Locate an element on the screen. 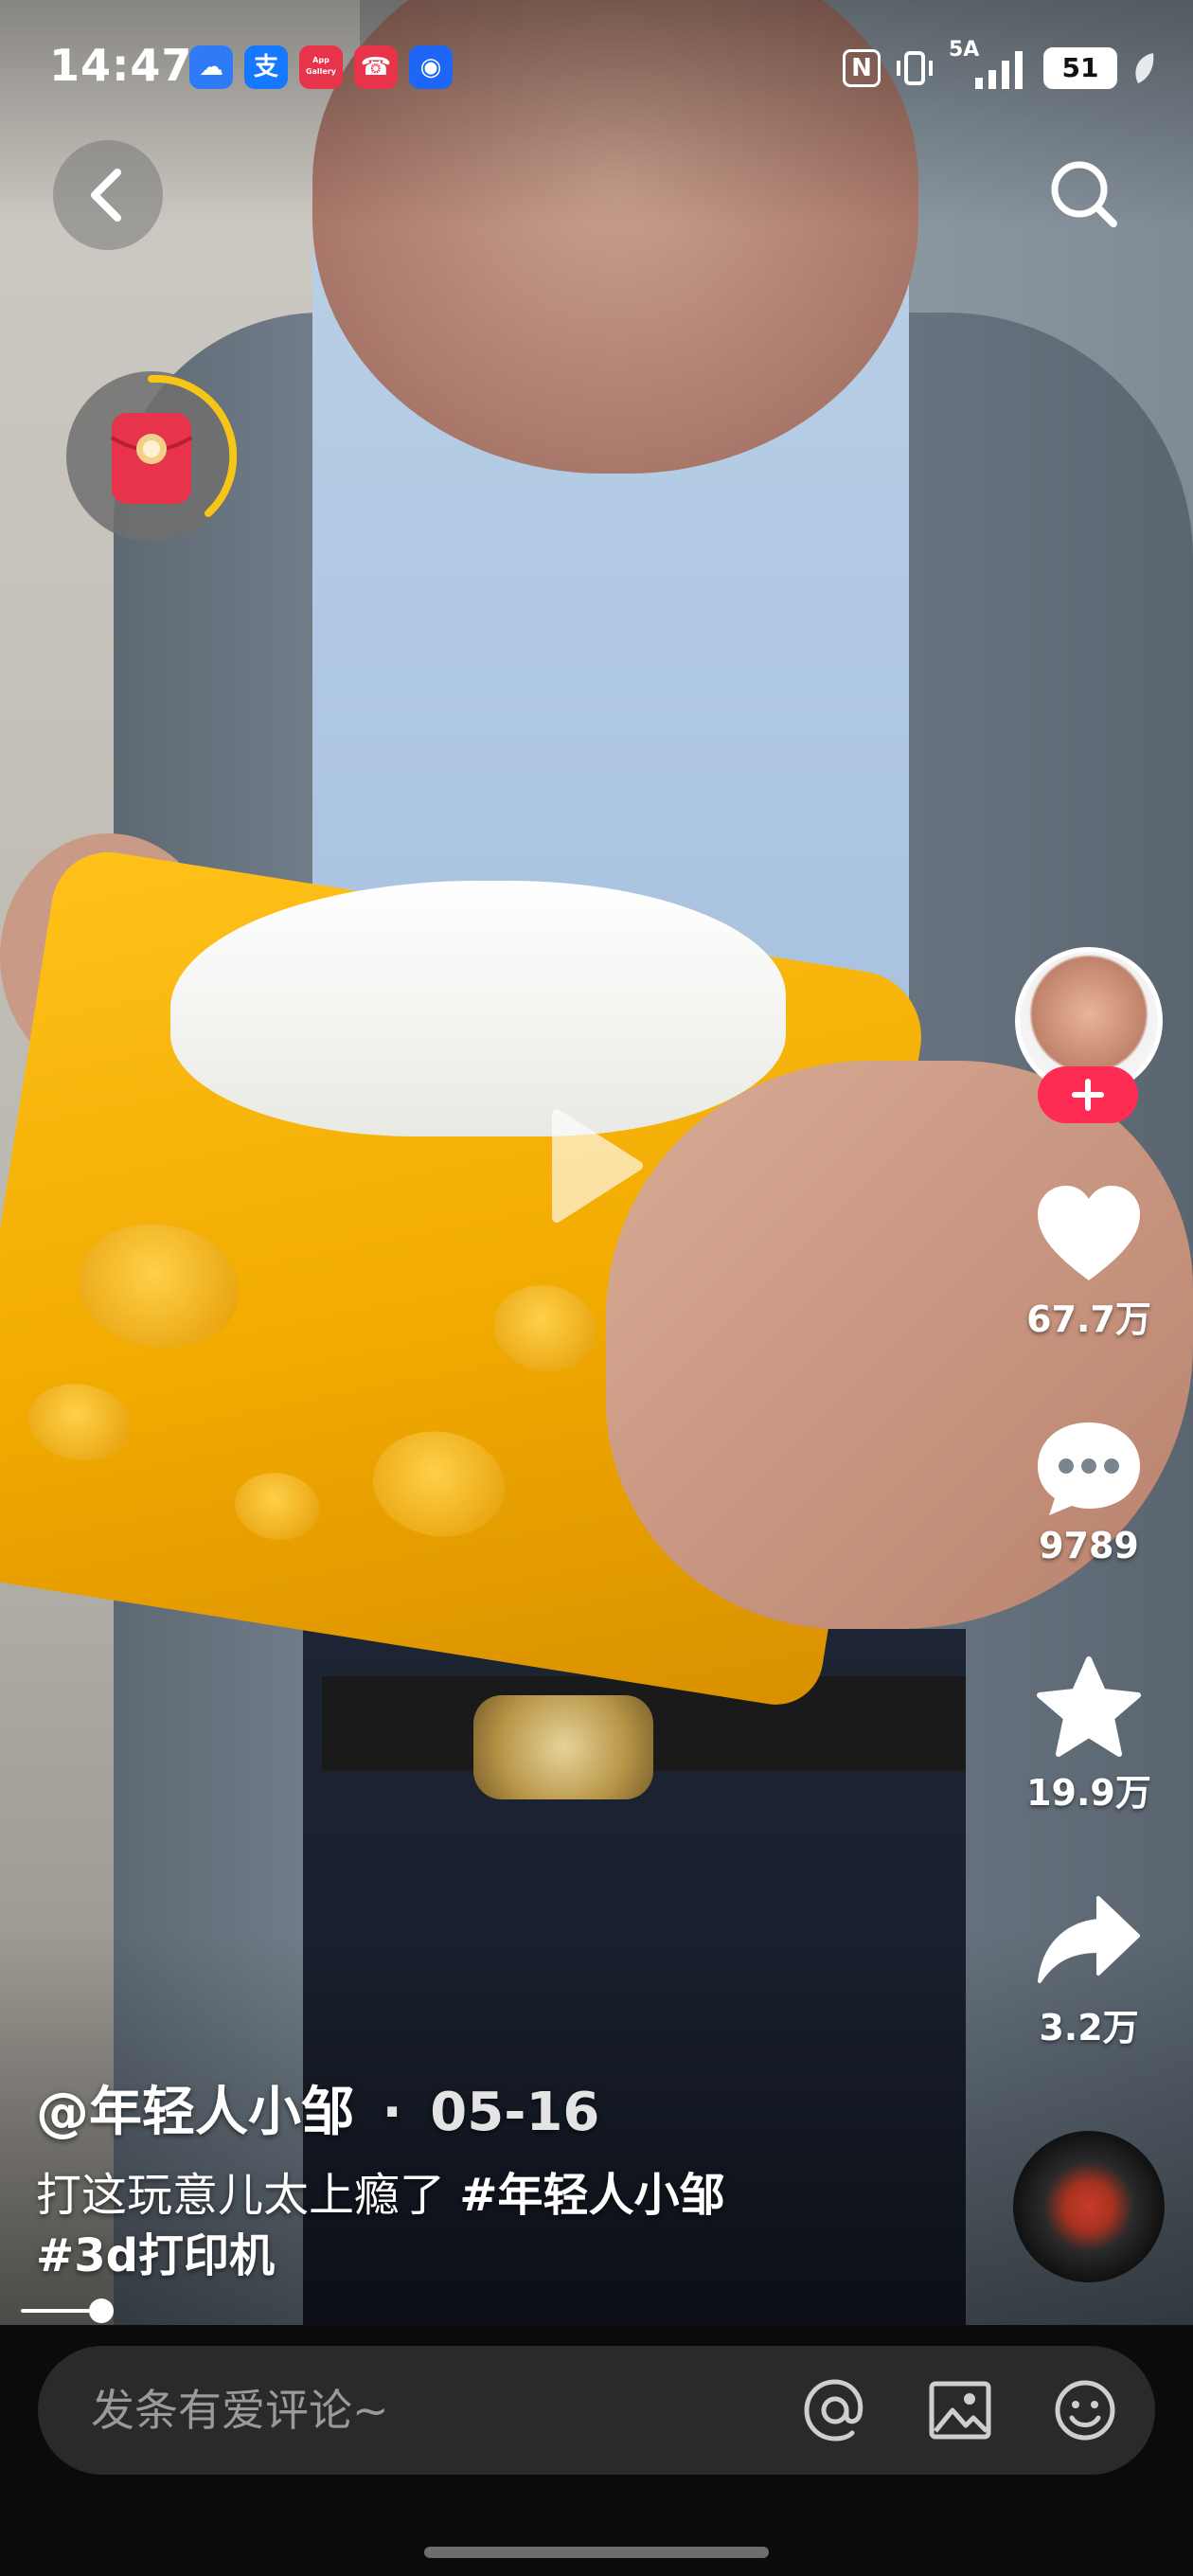  caption-text: 打这玩意儿太上瘾了 is located at coordinates (248, 2195).